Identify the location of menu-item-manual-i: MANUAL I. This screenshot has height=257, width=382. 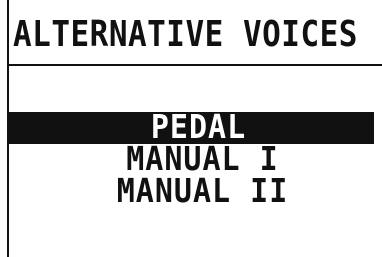
(195, 159).